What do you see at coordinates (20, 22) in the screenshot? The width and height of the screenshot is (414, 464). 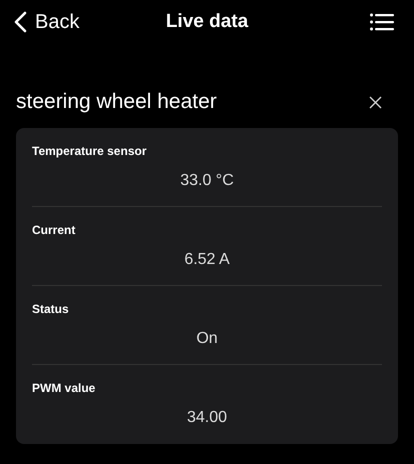 I see `chevron-left-icon` at bounding box center [20, 22].